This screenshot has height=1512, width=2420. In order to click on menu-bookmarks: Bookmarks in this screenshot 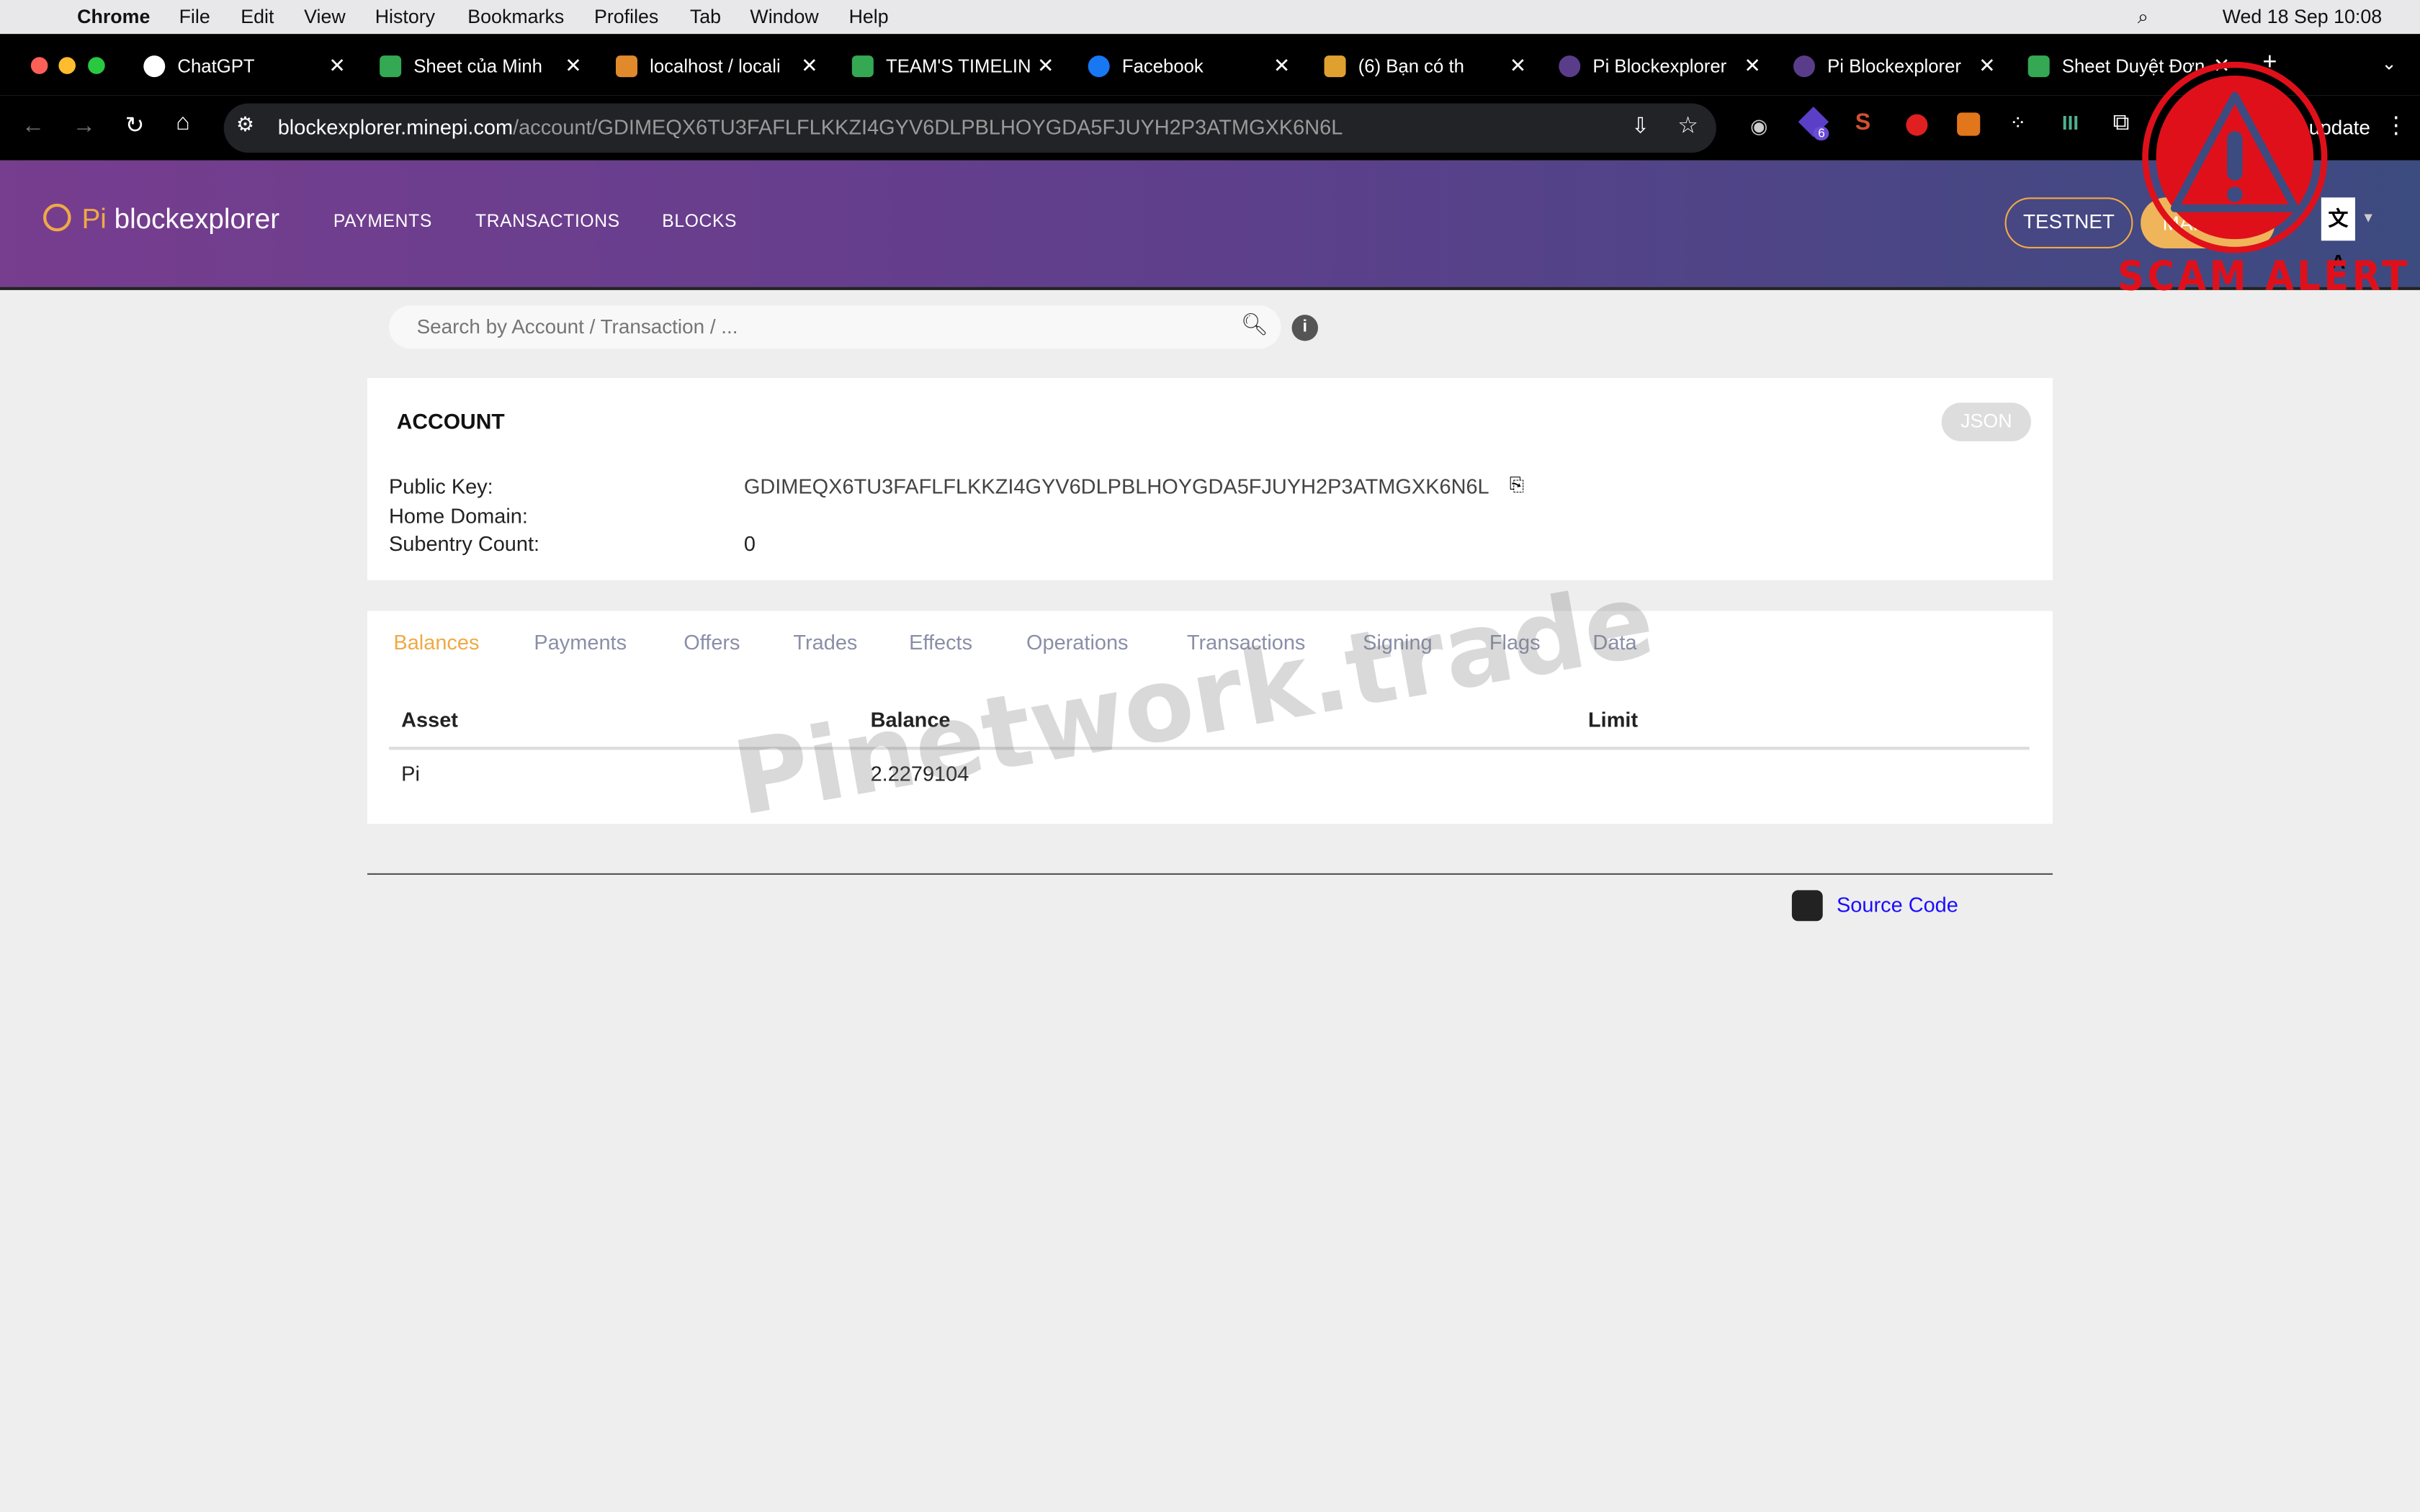, I will do `click(515, 17)`.